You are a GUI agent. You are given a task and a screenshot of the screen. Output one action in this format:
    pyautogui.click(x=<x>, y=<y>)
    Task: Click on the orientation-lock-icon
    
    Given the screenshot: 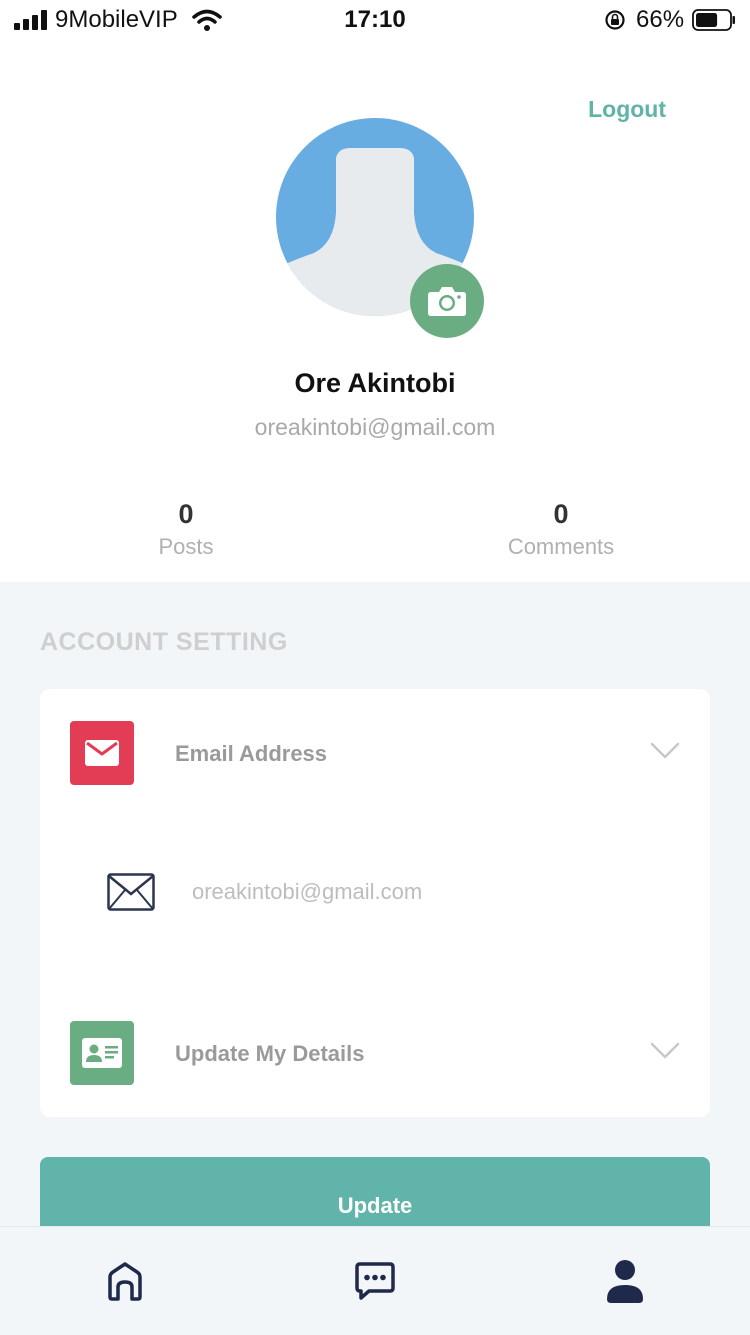 What is the action you would take?
    pyautogui.click(x=615, y=20)
    